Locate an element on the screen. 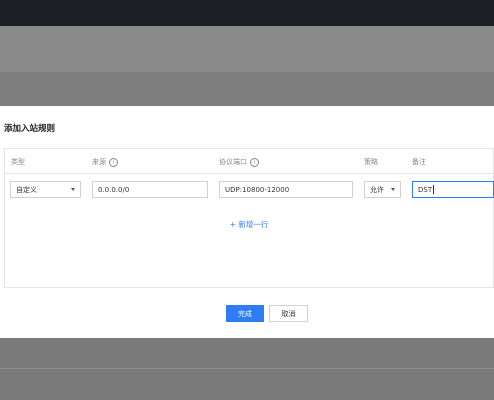 The image size is (494, 400). add-row-link: + 新增一行 is located at coordinates (249, 224).